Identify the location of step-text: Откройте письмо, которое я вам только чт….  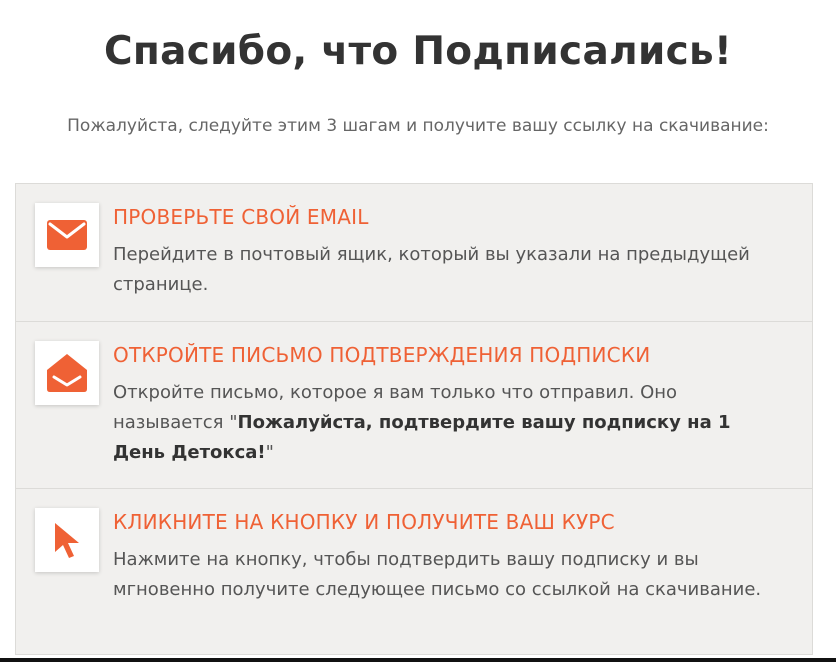
(438, 423).